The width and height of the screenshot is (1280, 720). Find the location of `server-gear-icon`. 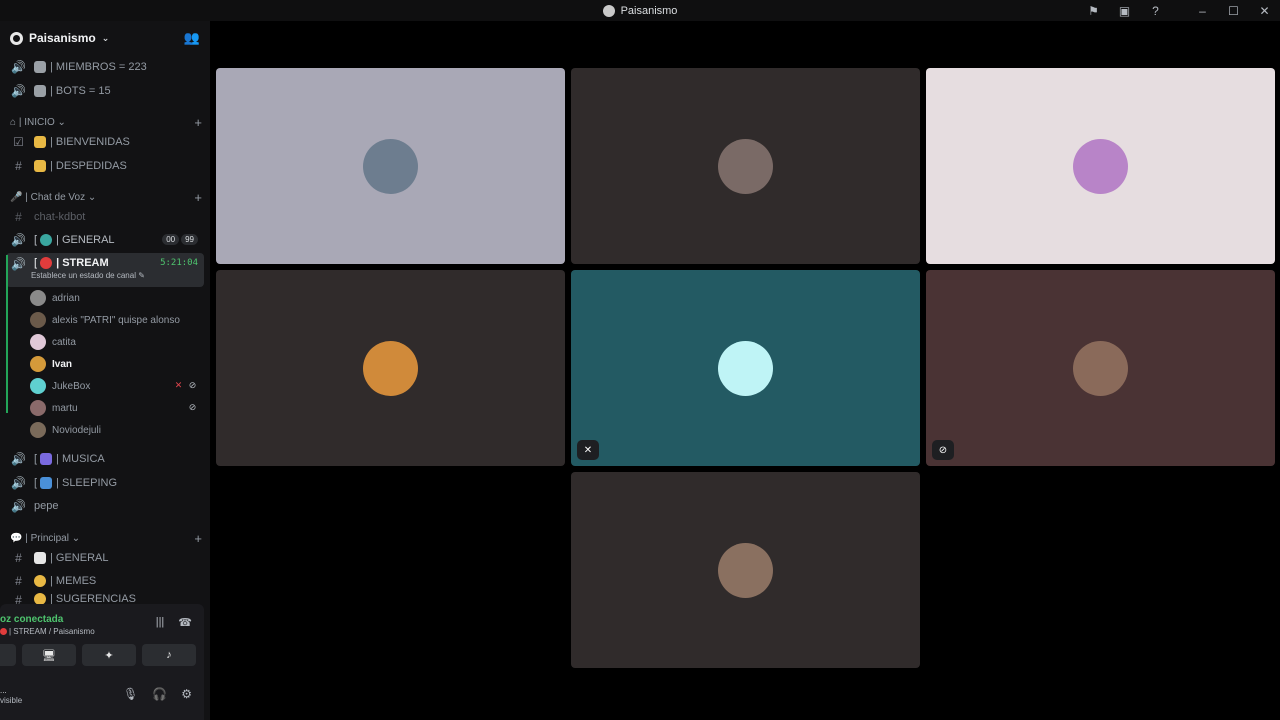

server-gear-icon is located at coordinates (16, 38).